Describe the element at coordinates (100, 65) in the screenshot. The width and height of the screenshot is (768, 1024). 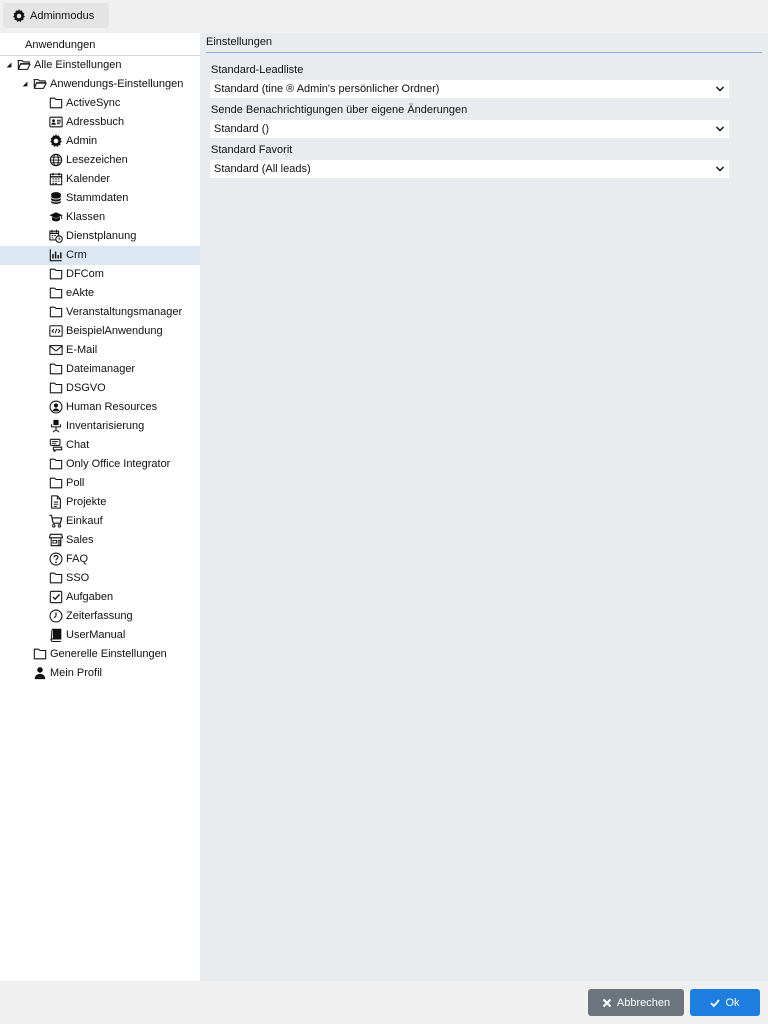
I see `tree-item-root: Alle Einstellungen` at that location.